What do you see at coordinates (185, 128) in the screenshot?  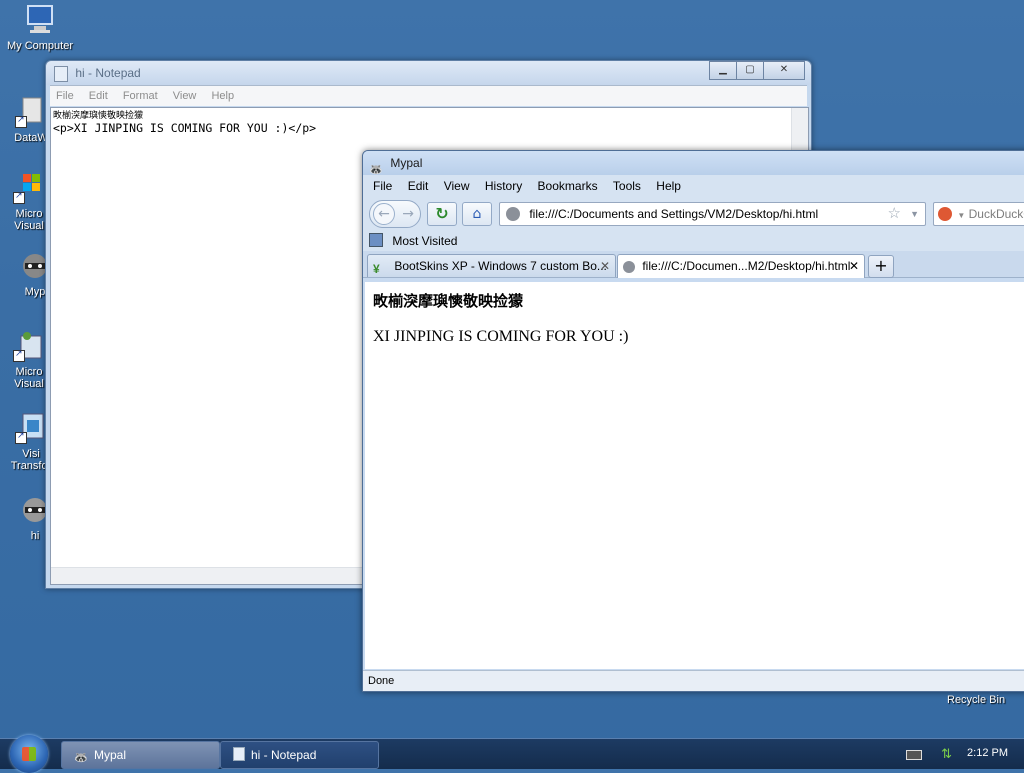 I see `notepad-line-2: <p>XI JINPING IS COMING FOR YOU :)</p>` at bounding box center [185, 128].